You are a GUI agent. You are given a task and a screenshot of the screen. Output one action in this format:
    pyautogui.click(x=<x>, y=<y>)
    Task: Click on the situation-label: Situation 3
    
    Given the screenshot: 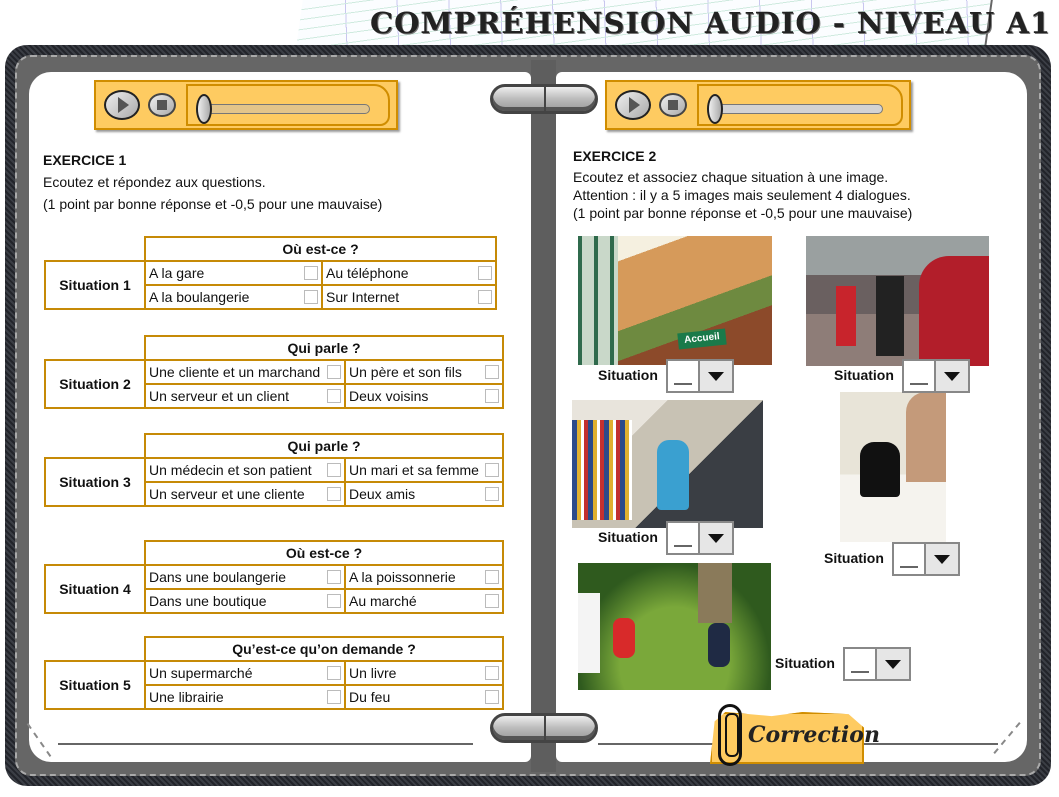 What is the action you would take?
    pyautogui.click(x=95, y=482)
    